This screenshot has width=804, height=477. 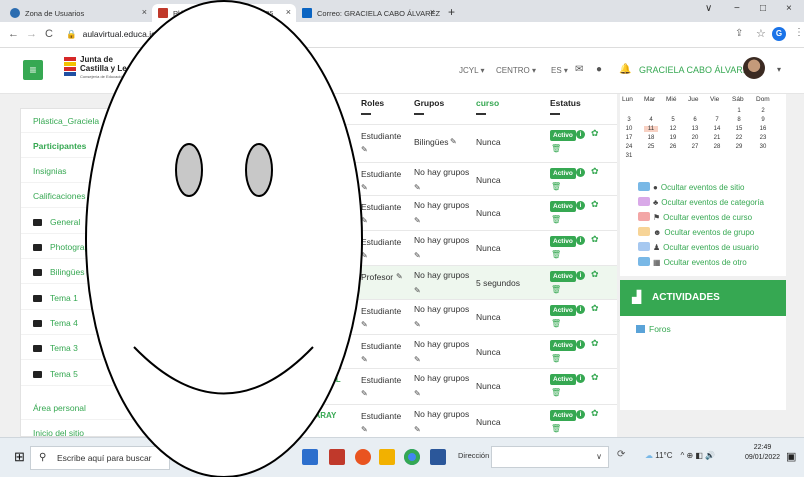 What do you see at coordinates (698, 455) in the screenshot?
I see `system-tray-icons: ^ ⊕ ◧ 🔊` at bounding box center [698, 455].